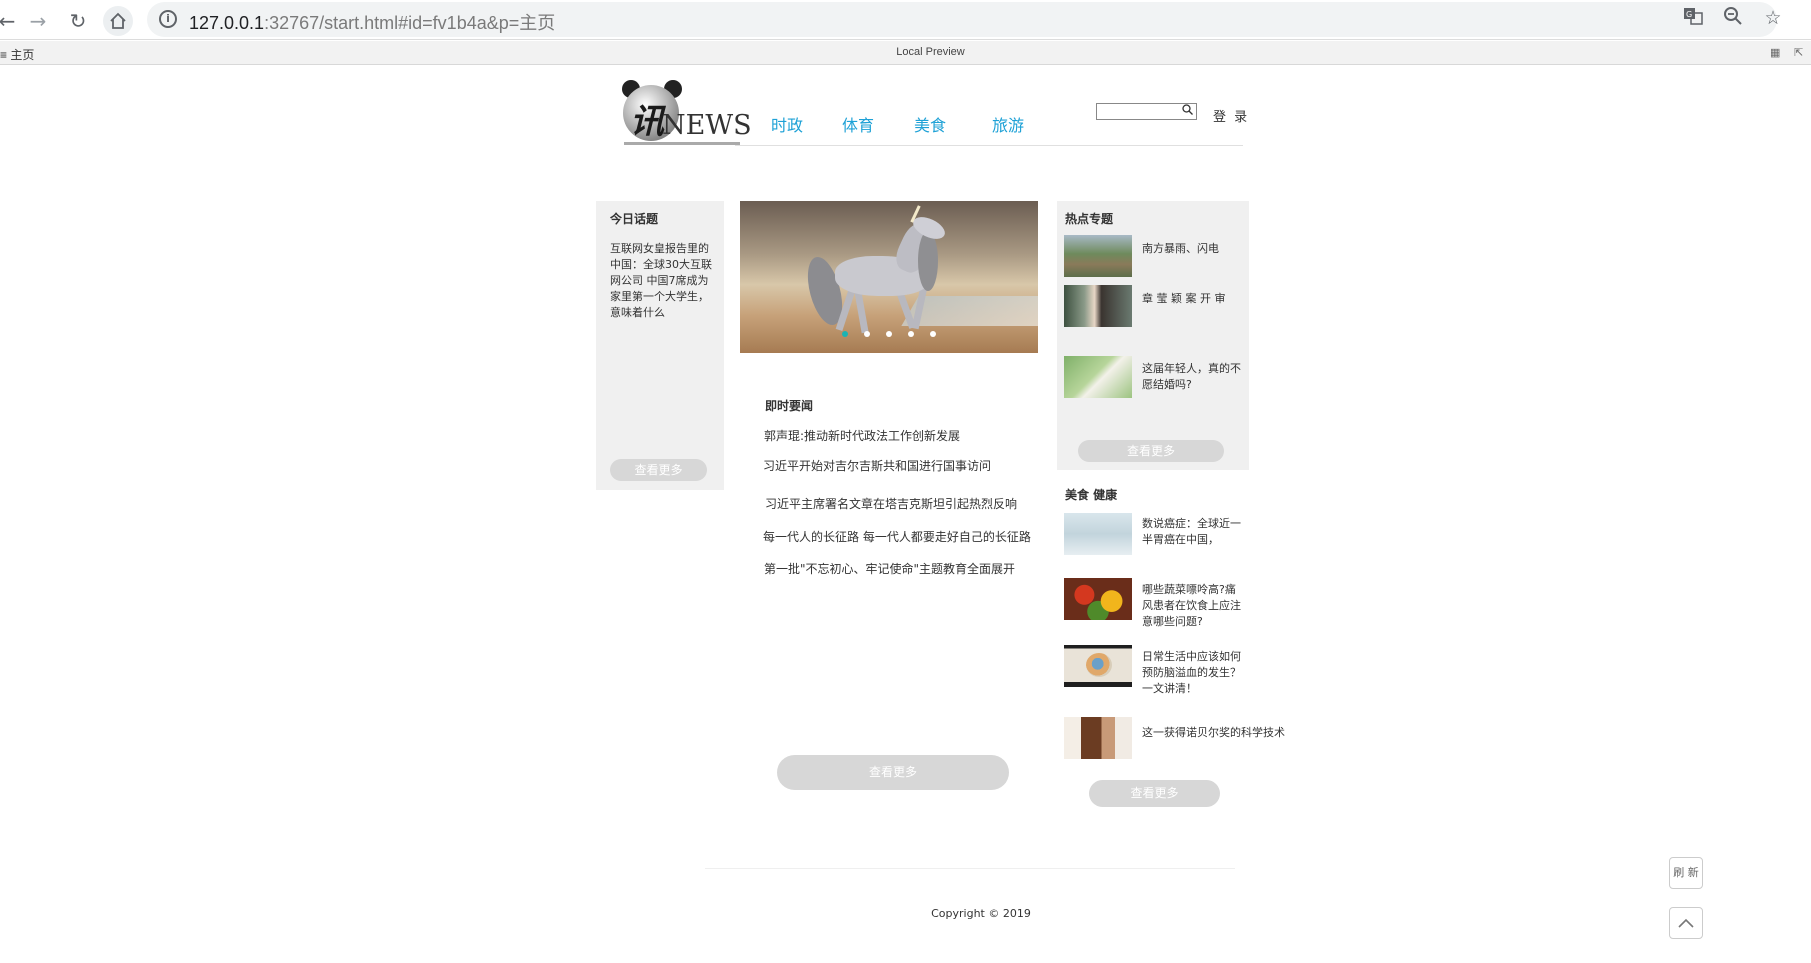 The image size is (1811, 963). What do you see at coordinates (168, 19) in the screenshot?
I see `site-info-icon: i` at bounding box center [168, 19].